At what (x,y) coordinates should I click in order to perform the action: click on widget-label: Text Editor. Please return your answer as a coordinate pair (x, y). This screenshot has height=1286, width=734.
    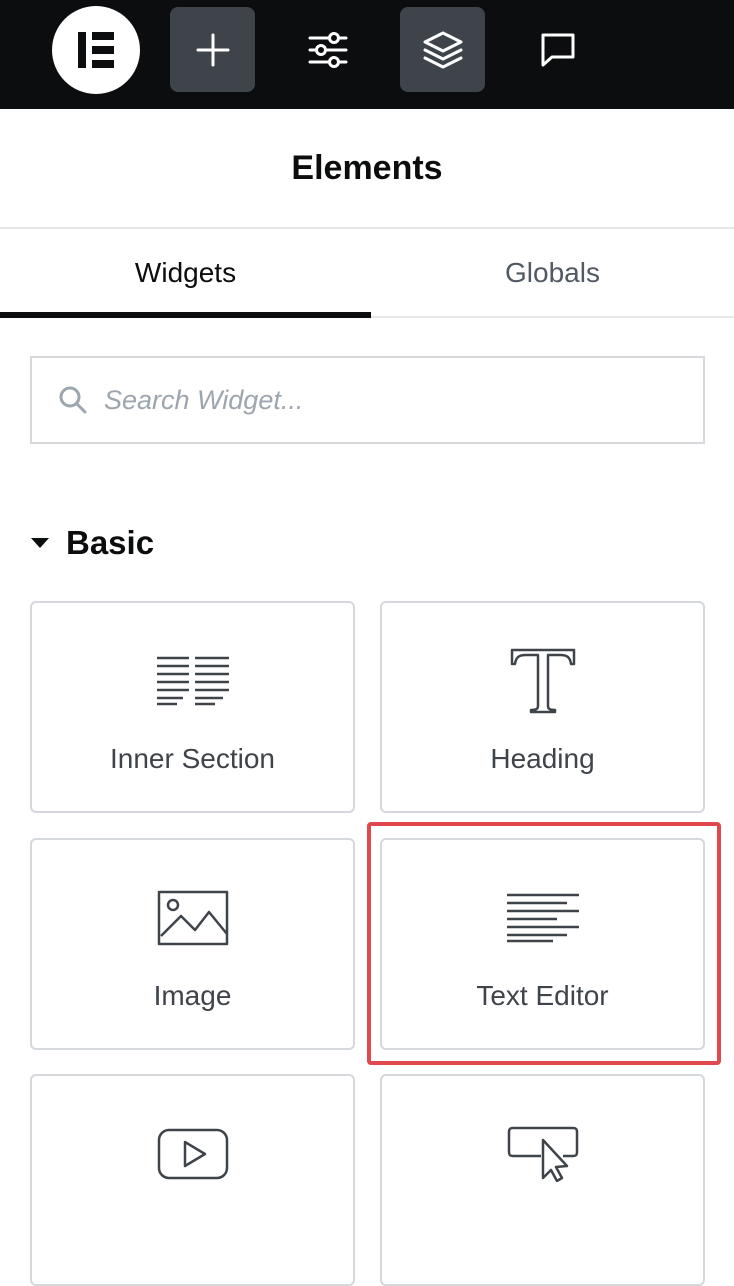
    Looking at the image, I should click on (542, 995).